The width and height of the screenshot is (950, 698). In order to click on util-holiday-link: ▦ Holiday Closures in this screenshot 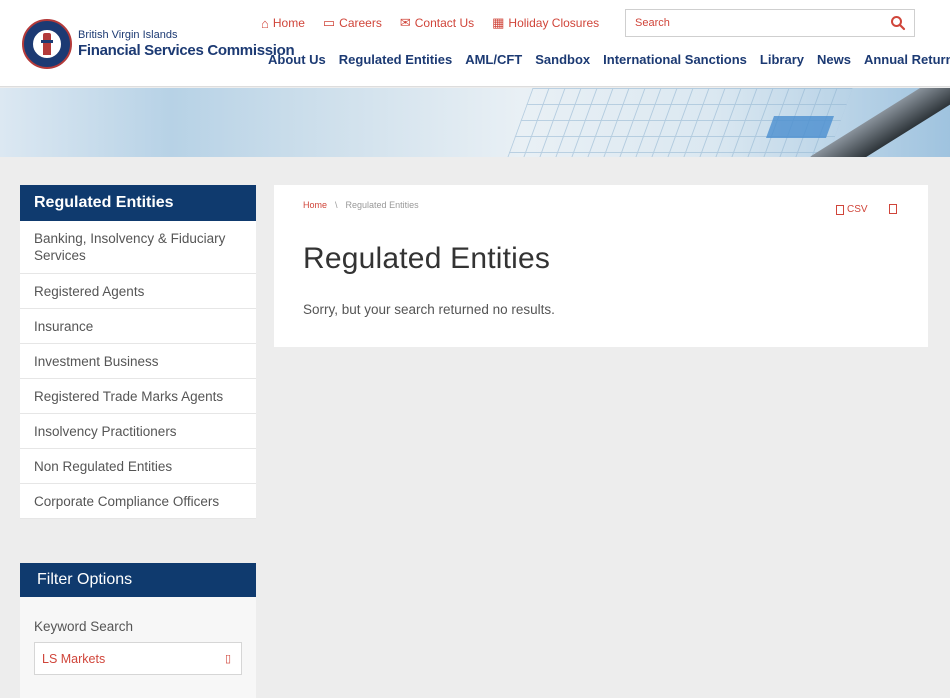, I will do `click(545, 23)`.